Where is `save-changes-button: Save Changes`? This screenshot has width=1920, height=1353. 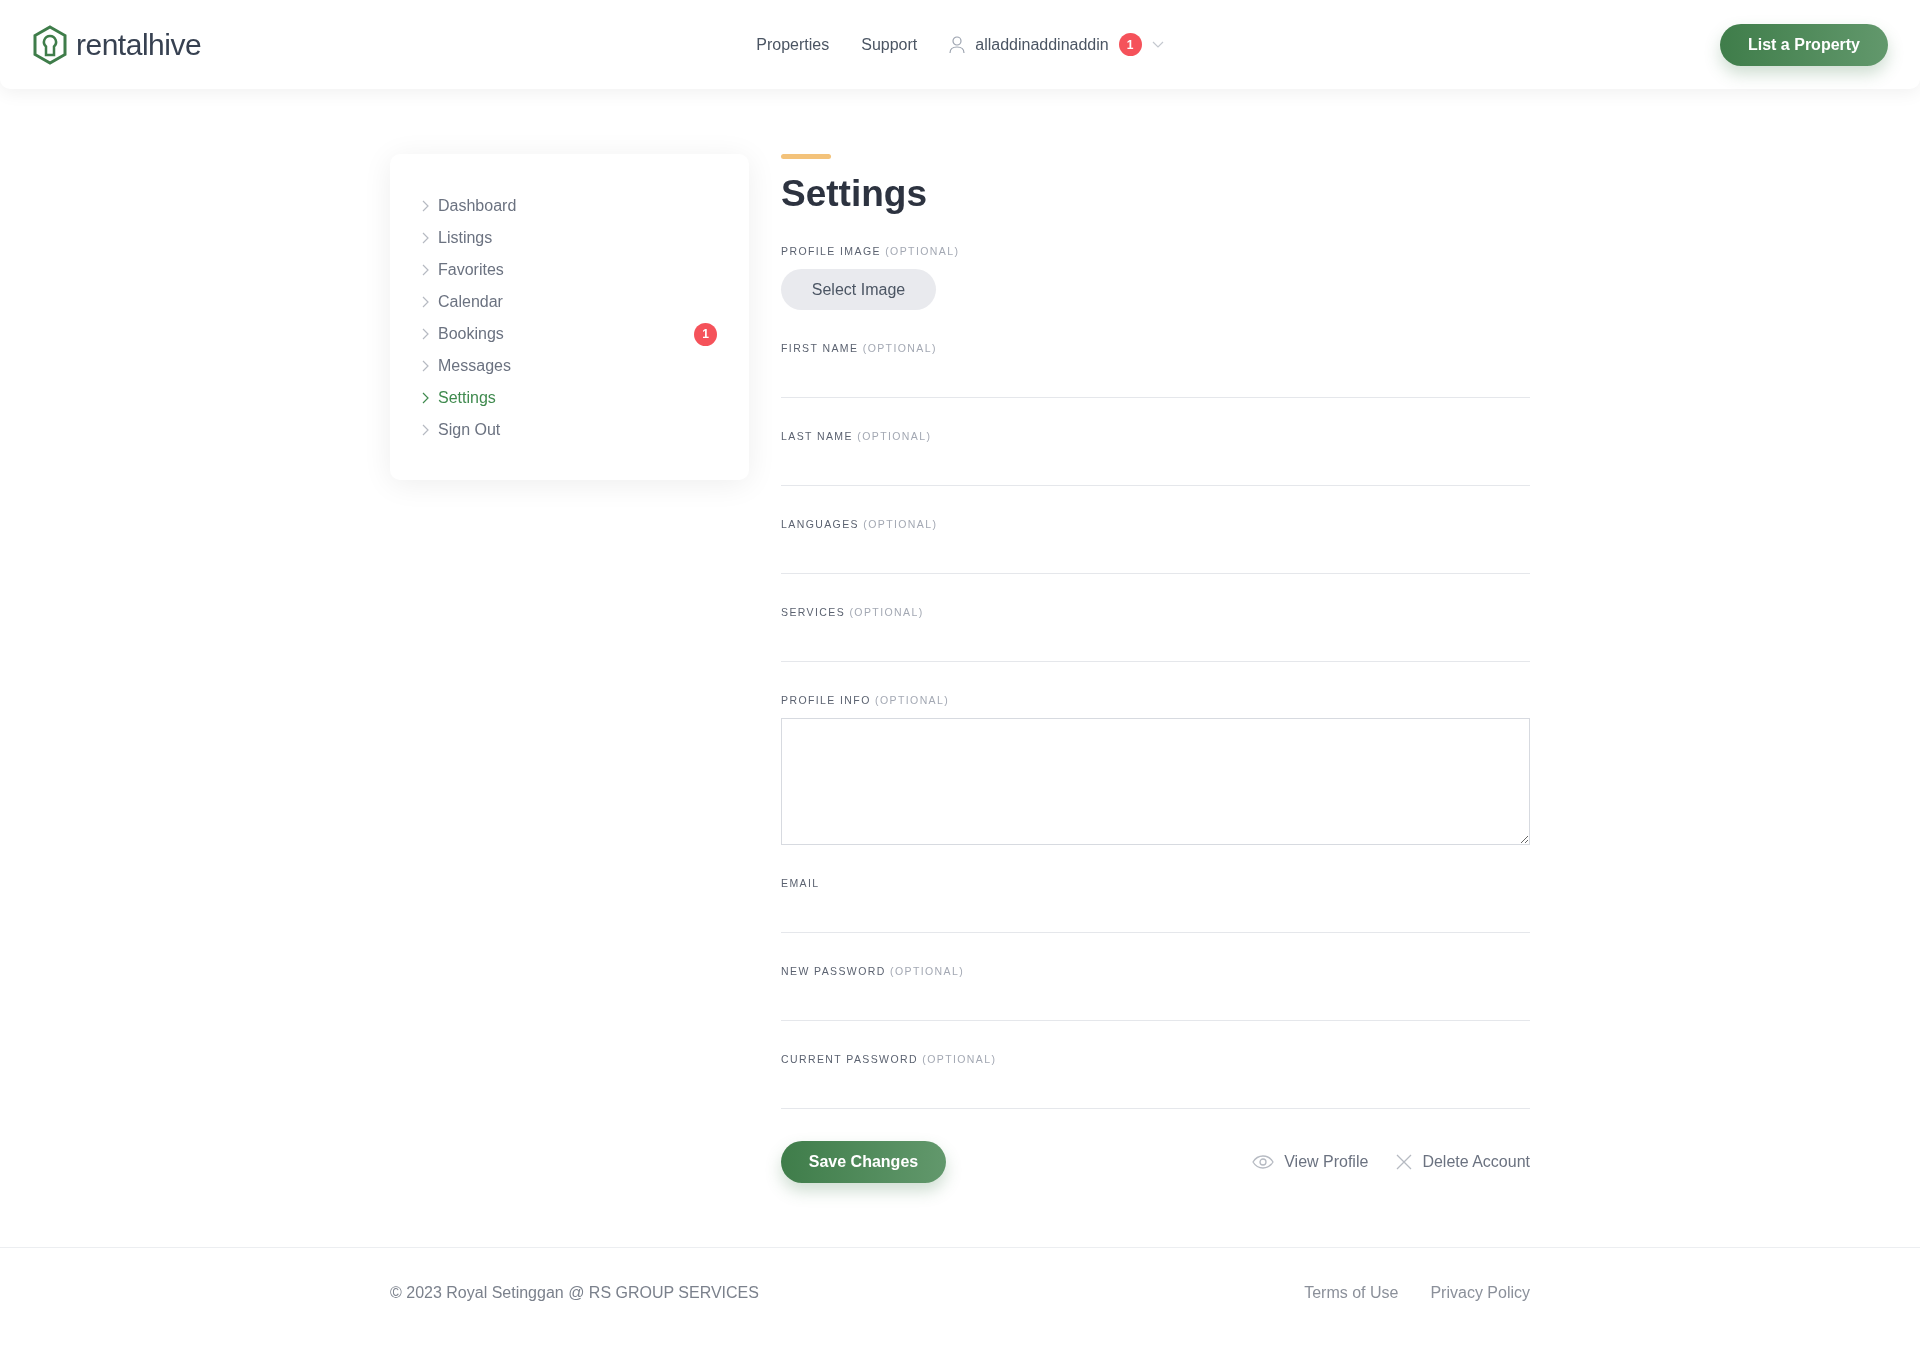 save-changes-button: Save Changes is located at coordinates (863, 1162).